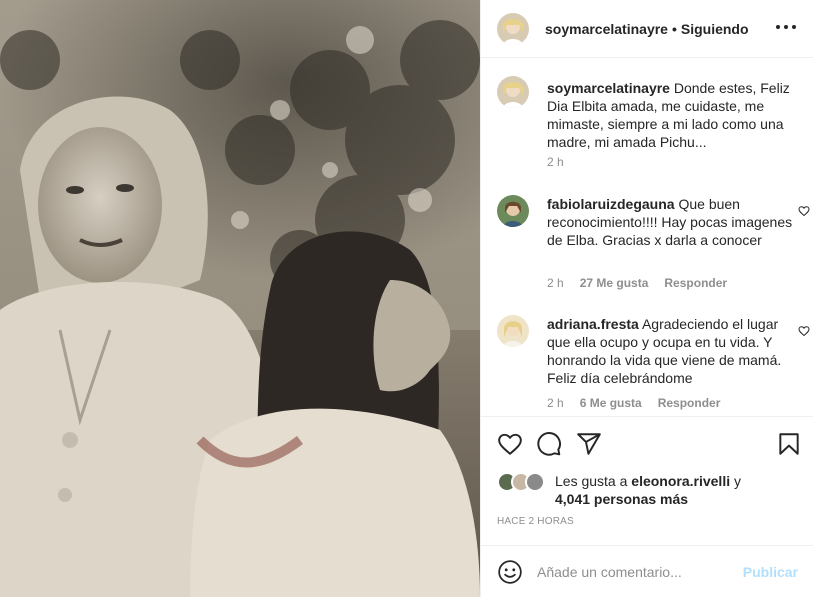 Image resolution: width=813 pixels, height=597 pixels. I want to click on liker-avatar, so click(535, 482).